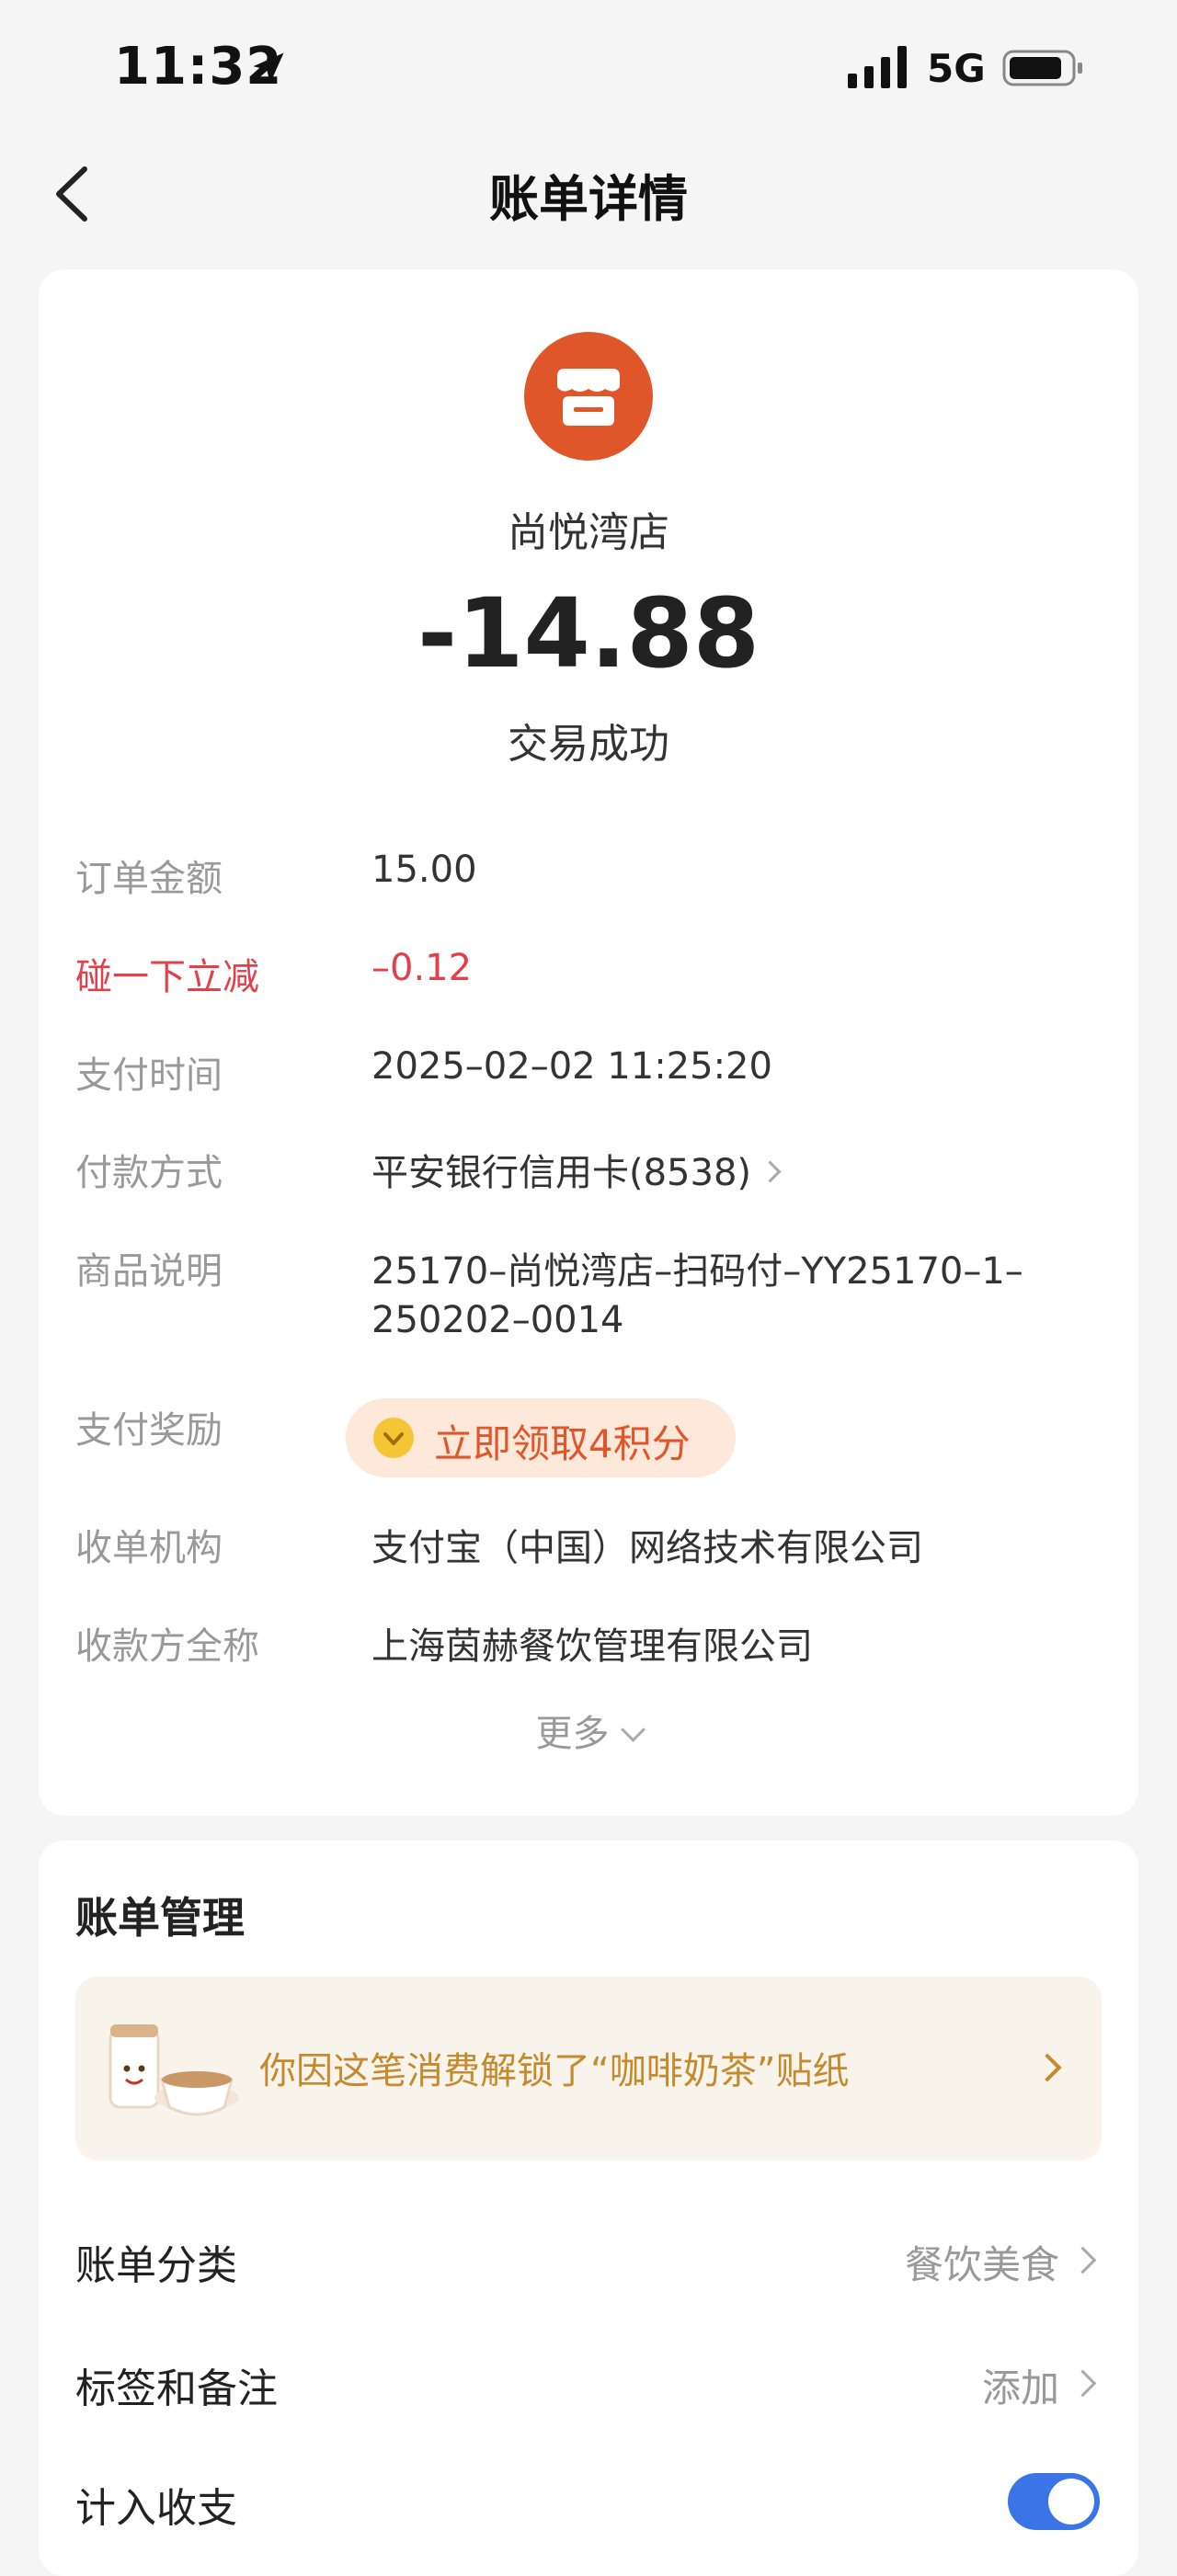  What do you see at coordinates (149, 1548) in the screenshot?
I see `acquirer-label: 收单机构` at bounding box center [149, 1548].